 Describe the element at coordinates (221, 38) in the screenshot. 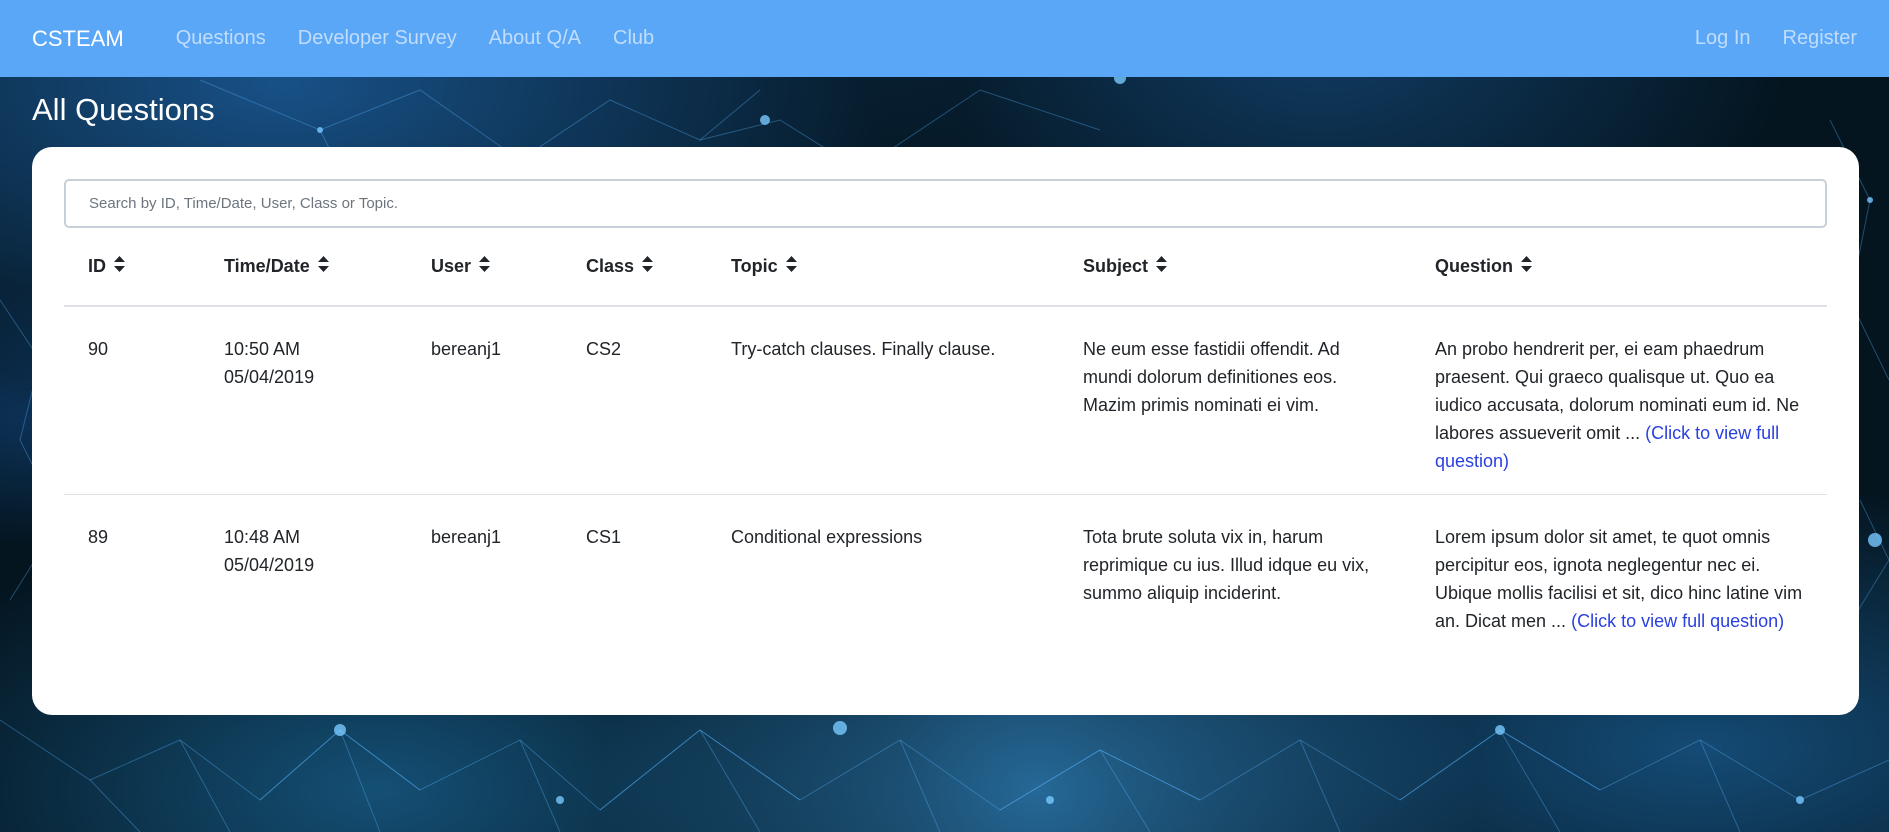

I see `nav-link-questions: Questions` at that location.